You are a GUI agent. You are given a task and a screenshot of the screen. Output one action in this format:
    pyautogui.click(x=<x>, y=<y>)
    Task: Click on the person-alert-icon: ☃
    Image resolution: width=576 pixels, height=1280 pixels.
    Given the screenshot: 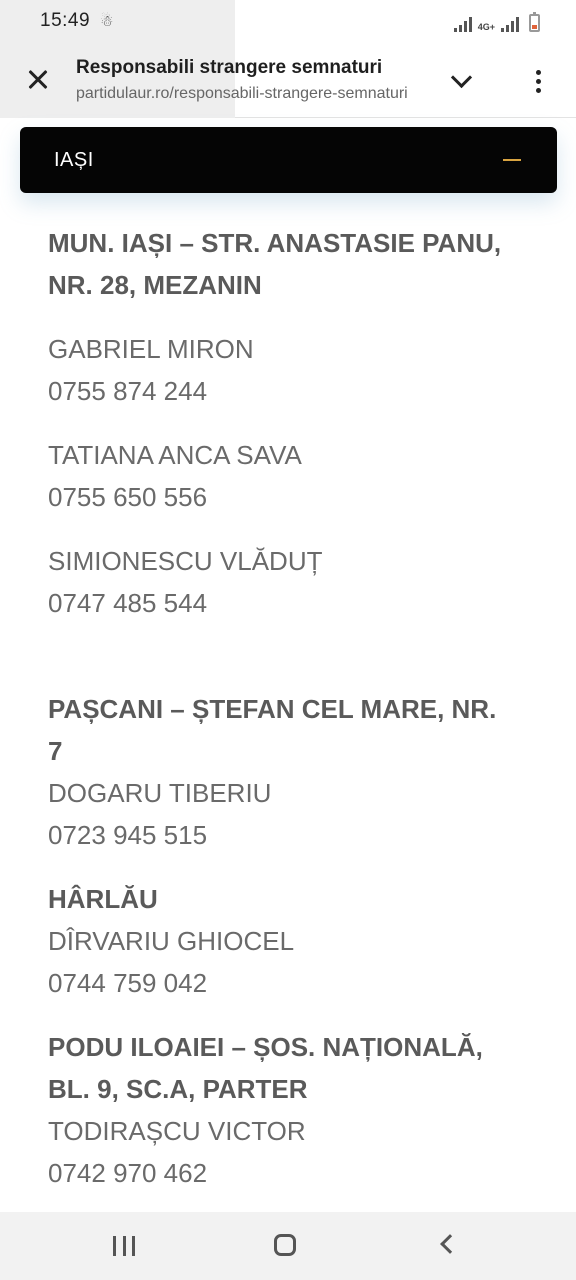 What is the action you would take?
    pyautogui.click(x=107, y=21)
    